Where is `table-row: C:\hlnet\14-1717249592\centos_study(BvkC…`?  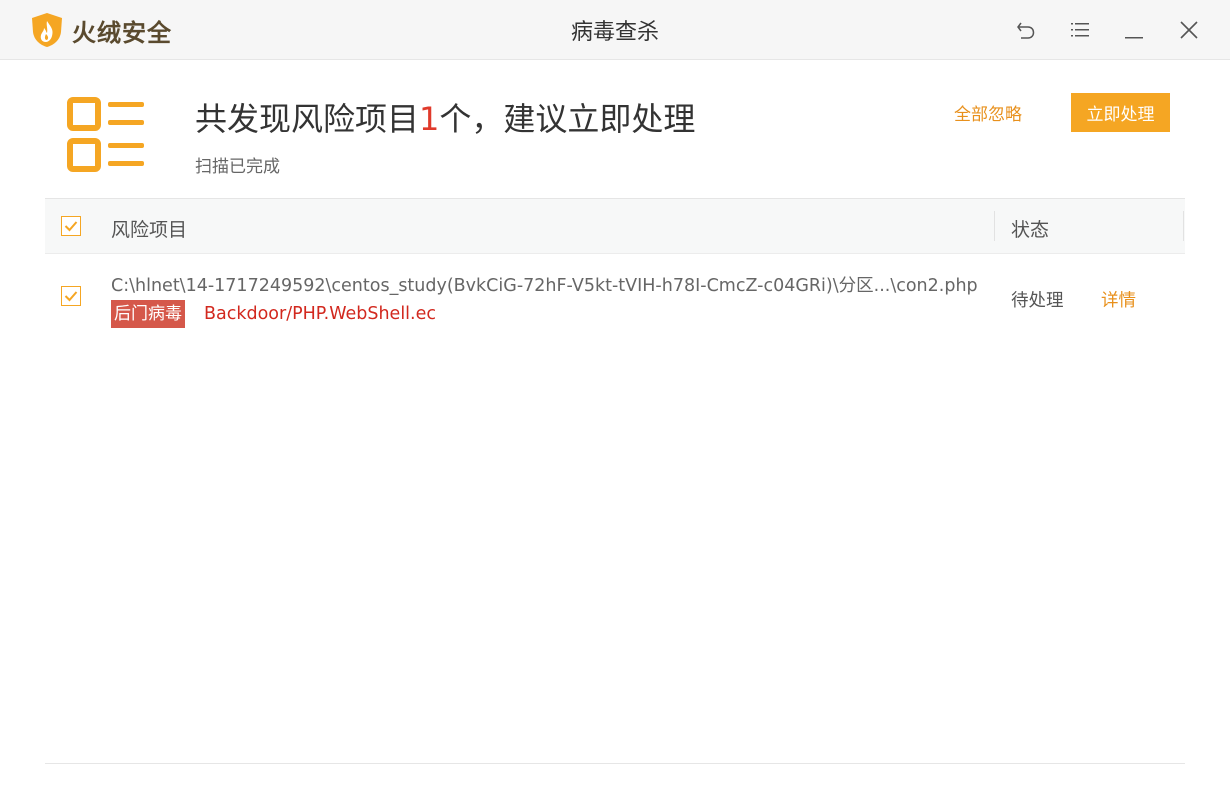
table-row: C:\hlnet\14-1717249592\centos_study(BvkC… is located at coordinates (615, 297).